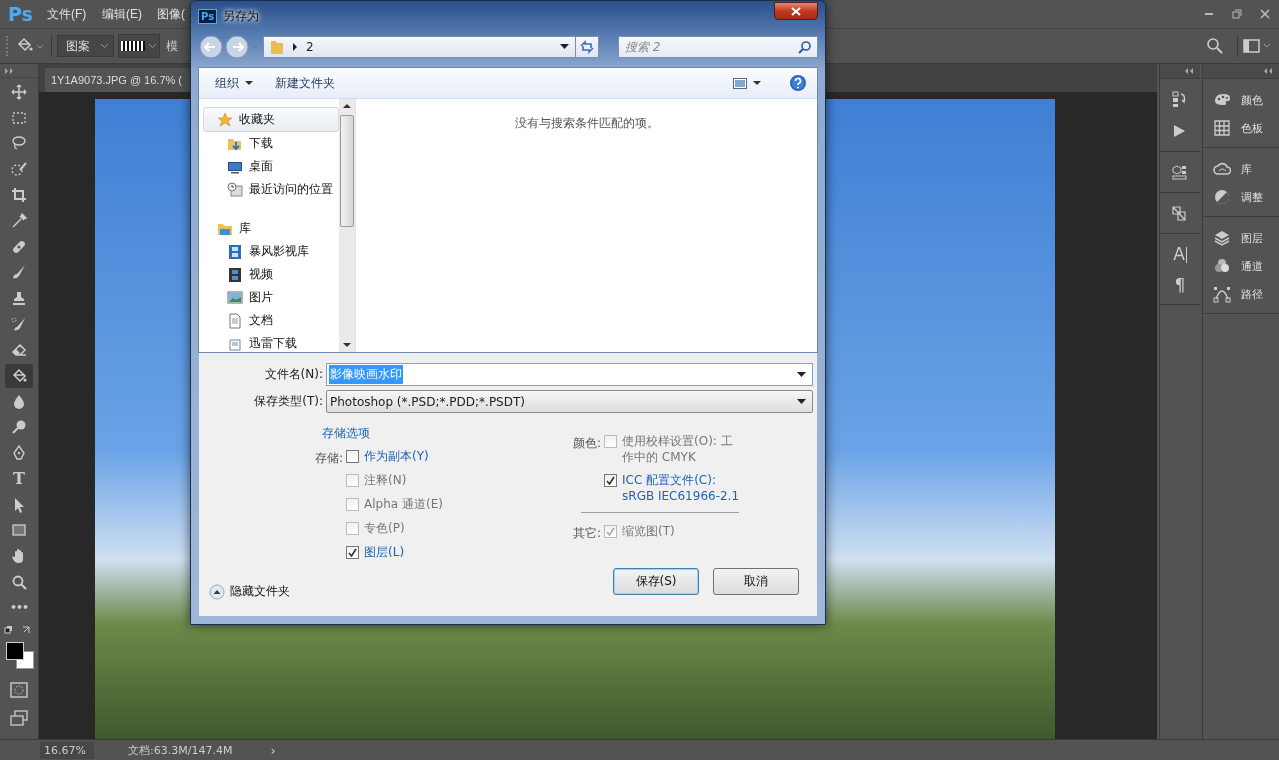 The height and width of the screenshot is (760, 1279). I want to click on cube-grid-icon, so click(1180, 173).